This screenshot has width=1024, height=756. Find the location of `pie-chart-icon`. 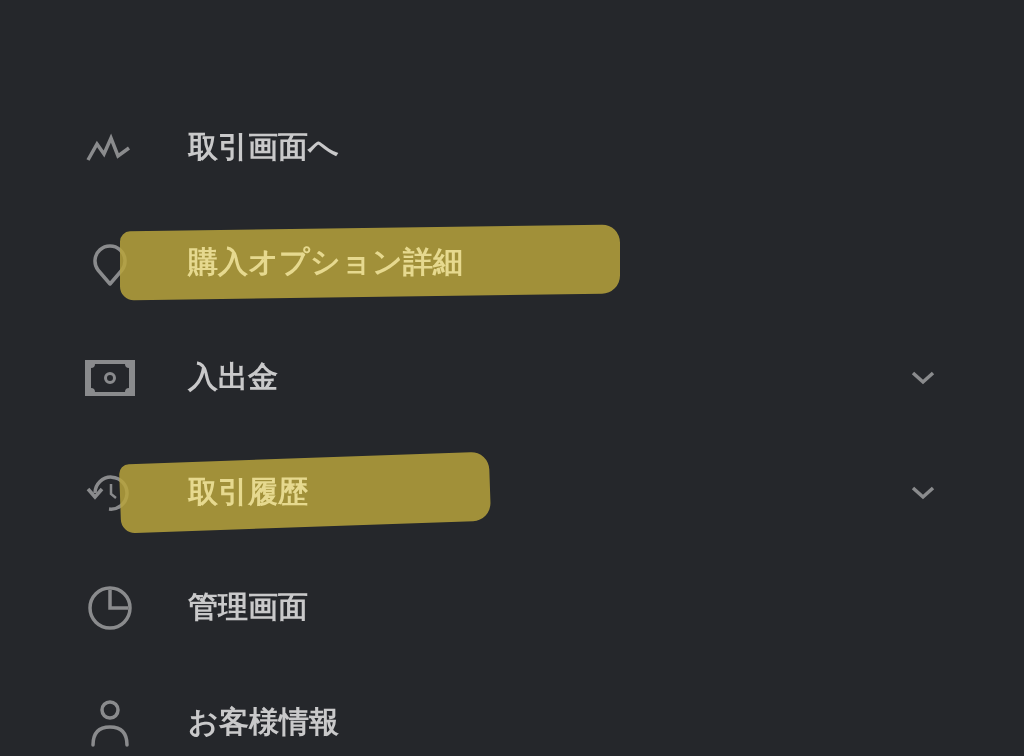

pie-chart-icon is located at coordinates (110, 607).